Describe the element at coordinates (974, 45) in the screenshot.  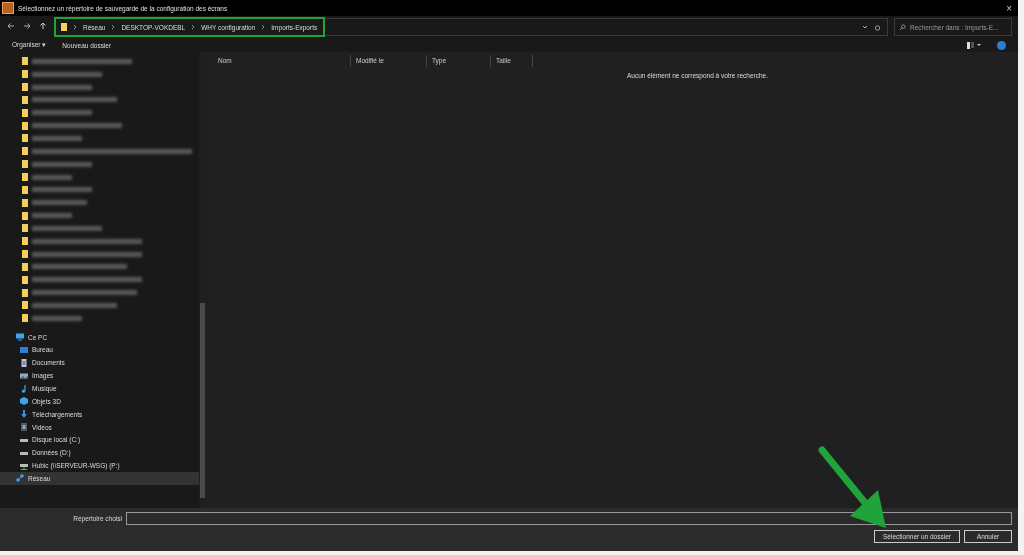
I see `view-icon` at that location.